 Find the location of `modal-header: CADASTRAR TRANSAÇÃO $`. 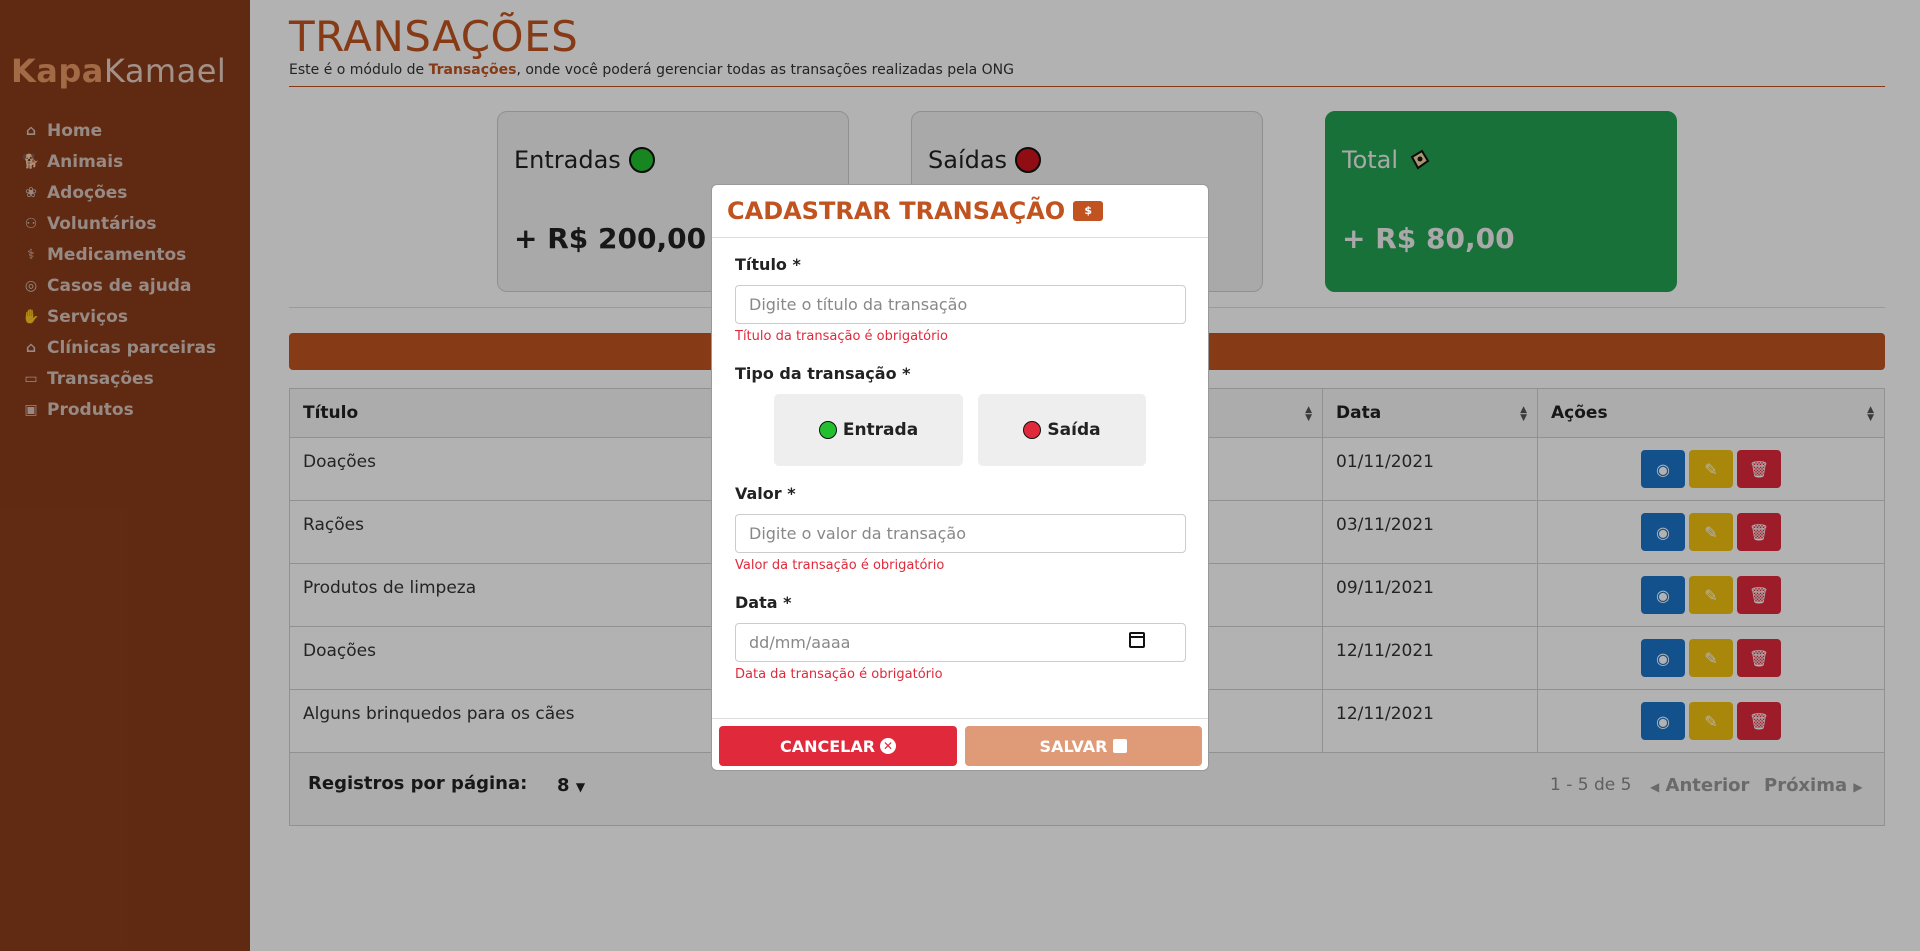

modal-header: CADASTRAR TRANSAÇÃO $ is located at coordinates (960, 211).